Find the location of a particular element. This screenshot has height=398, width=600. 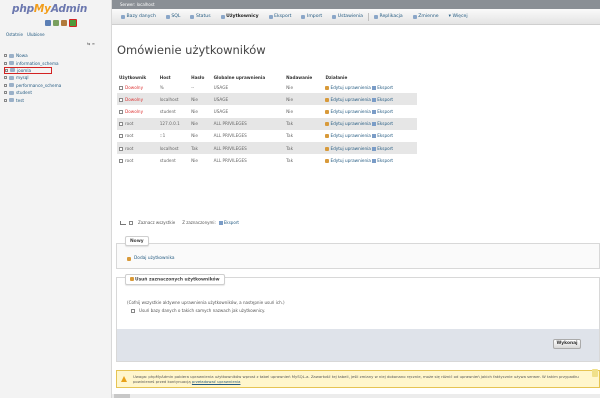

tree-item-information-schema: information_schema is located at coordinates (56, 62).